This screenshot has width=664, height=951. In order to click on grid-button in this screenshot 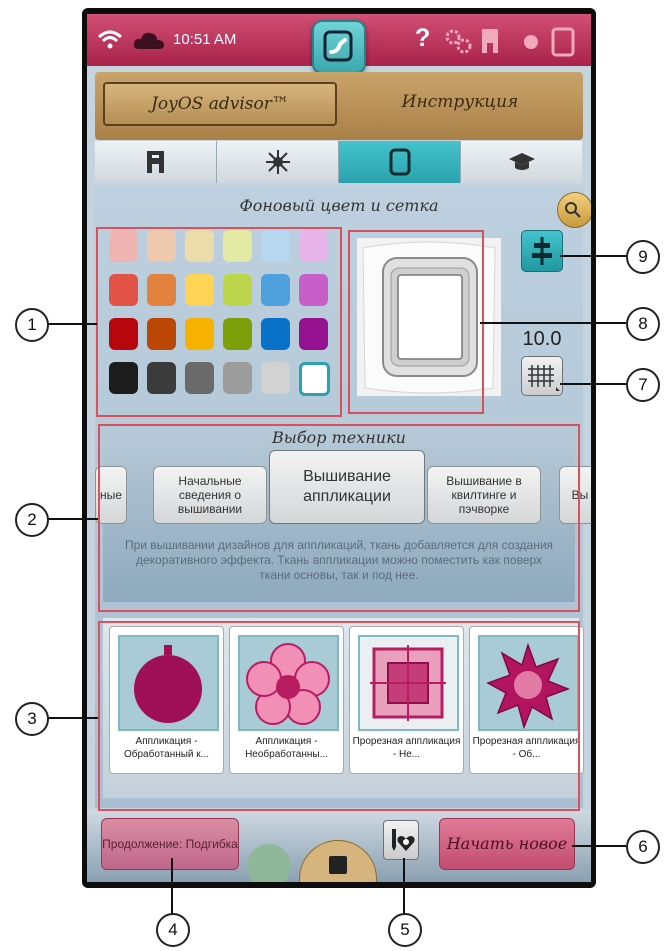, I will do `click(542, 376)`.